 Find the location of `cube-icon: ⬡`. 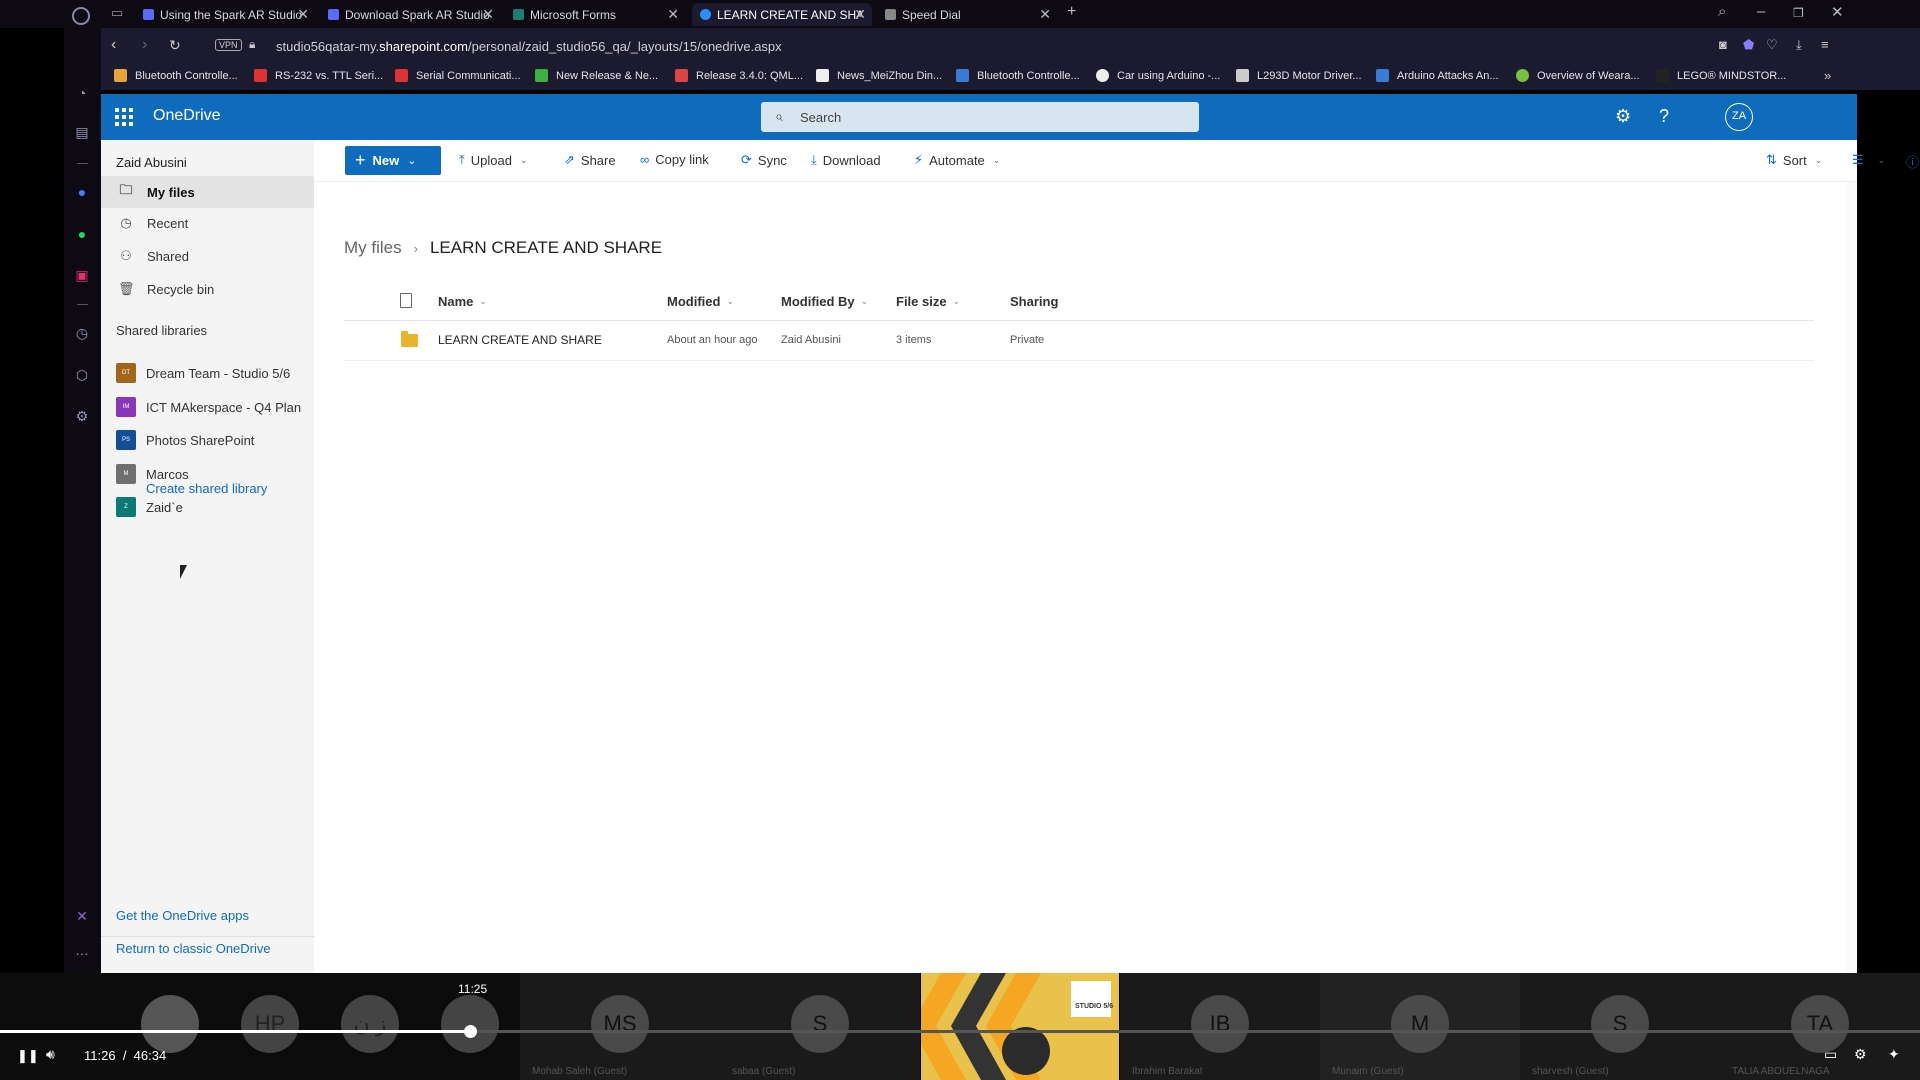

cube-icon: ⬡ is located at coordinates (82, 375).